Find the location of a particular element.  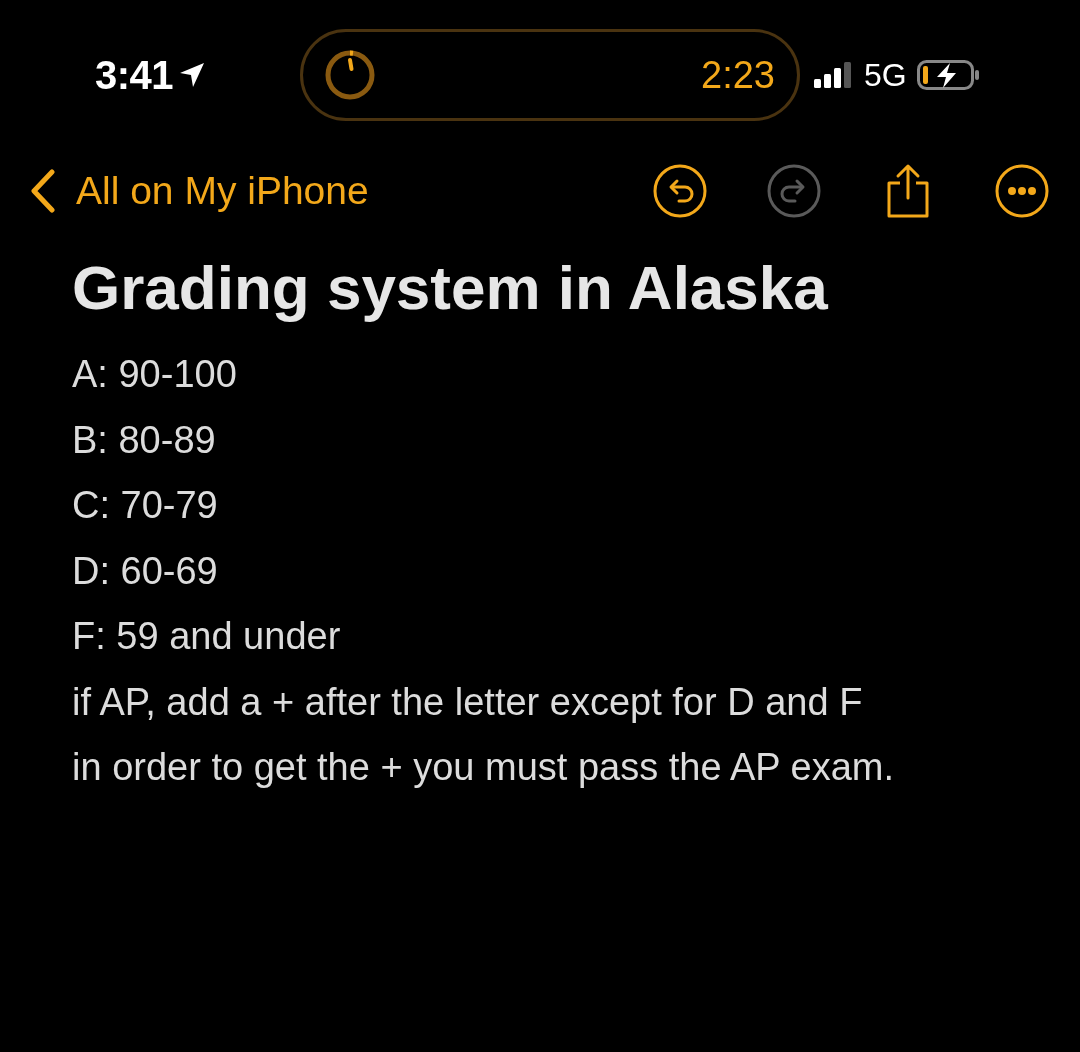

note-line: A: 90-100 is located at coordinates (155, 374).